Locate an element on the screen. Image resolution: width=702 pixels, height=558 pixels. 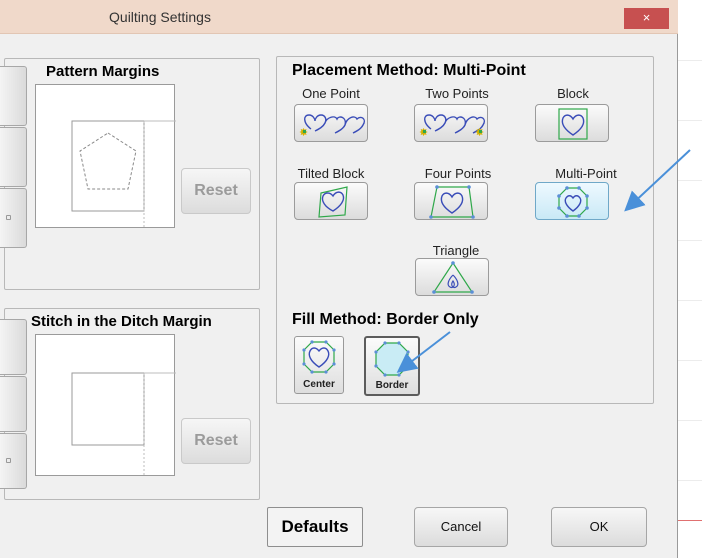
tilted-block-heart-icon is located at coordinates (333, 202).